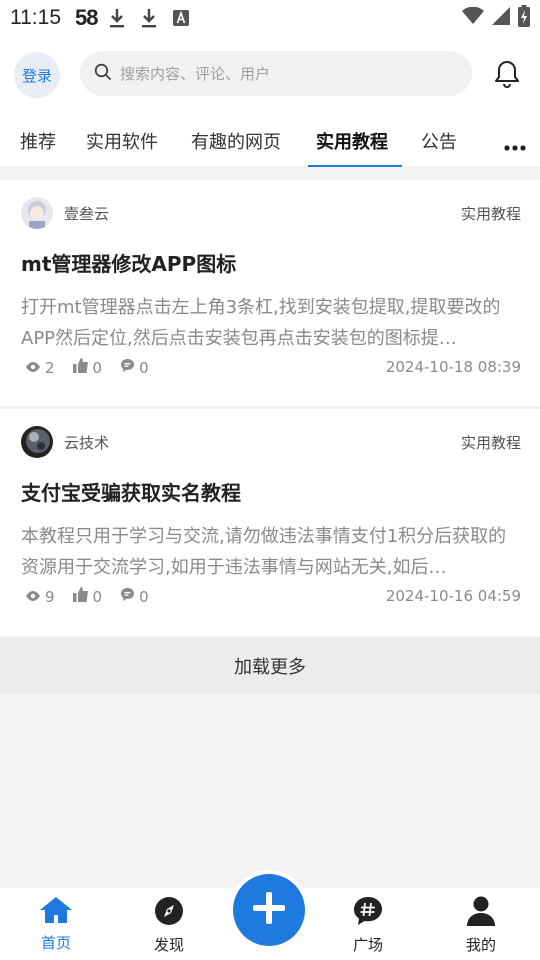  What do you see at coordinates (181, 18) in the screenshot?
I see `a-box-icon` at bounding box center [181, 18].